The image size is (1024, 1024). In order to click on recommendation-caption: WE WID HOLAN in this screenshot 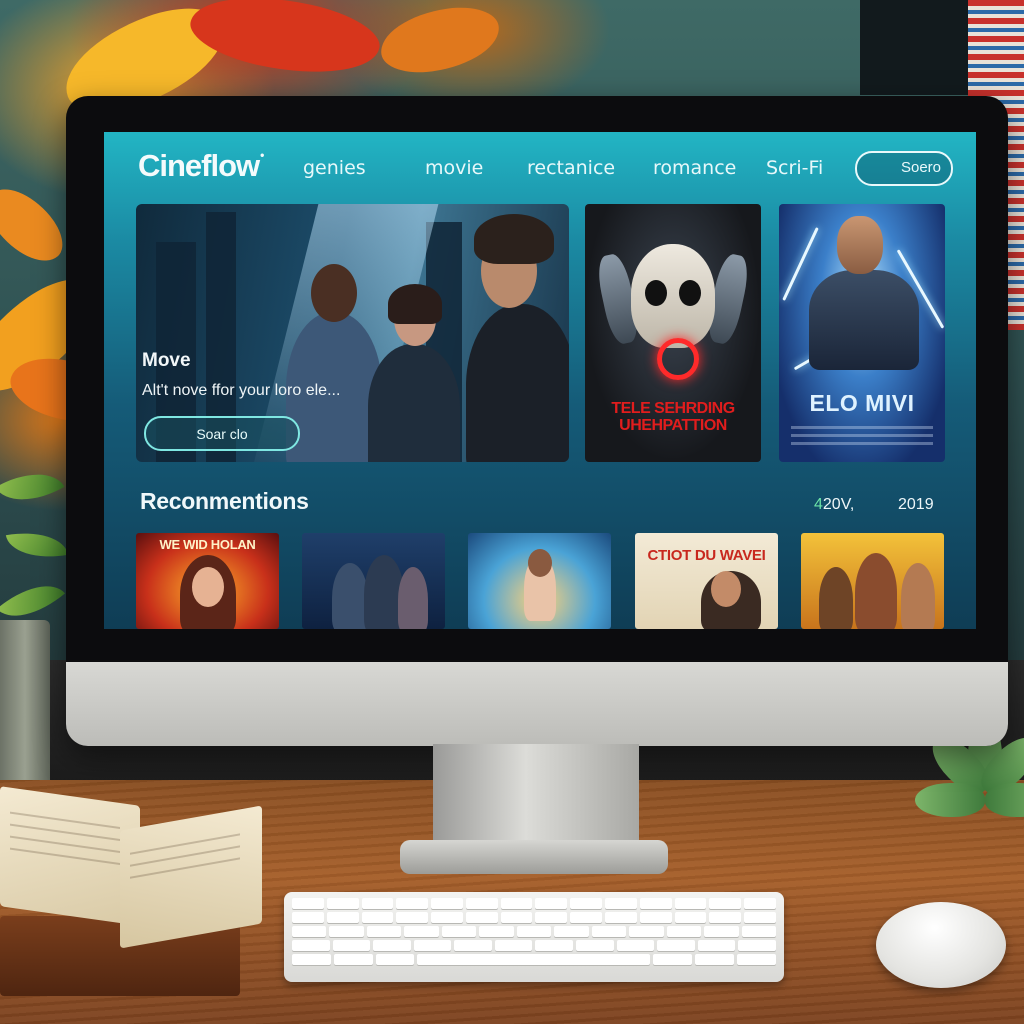, I will do `click(207, 544)`.